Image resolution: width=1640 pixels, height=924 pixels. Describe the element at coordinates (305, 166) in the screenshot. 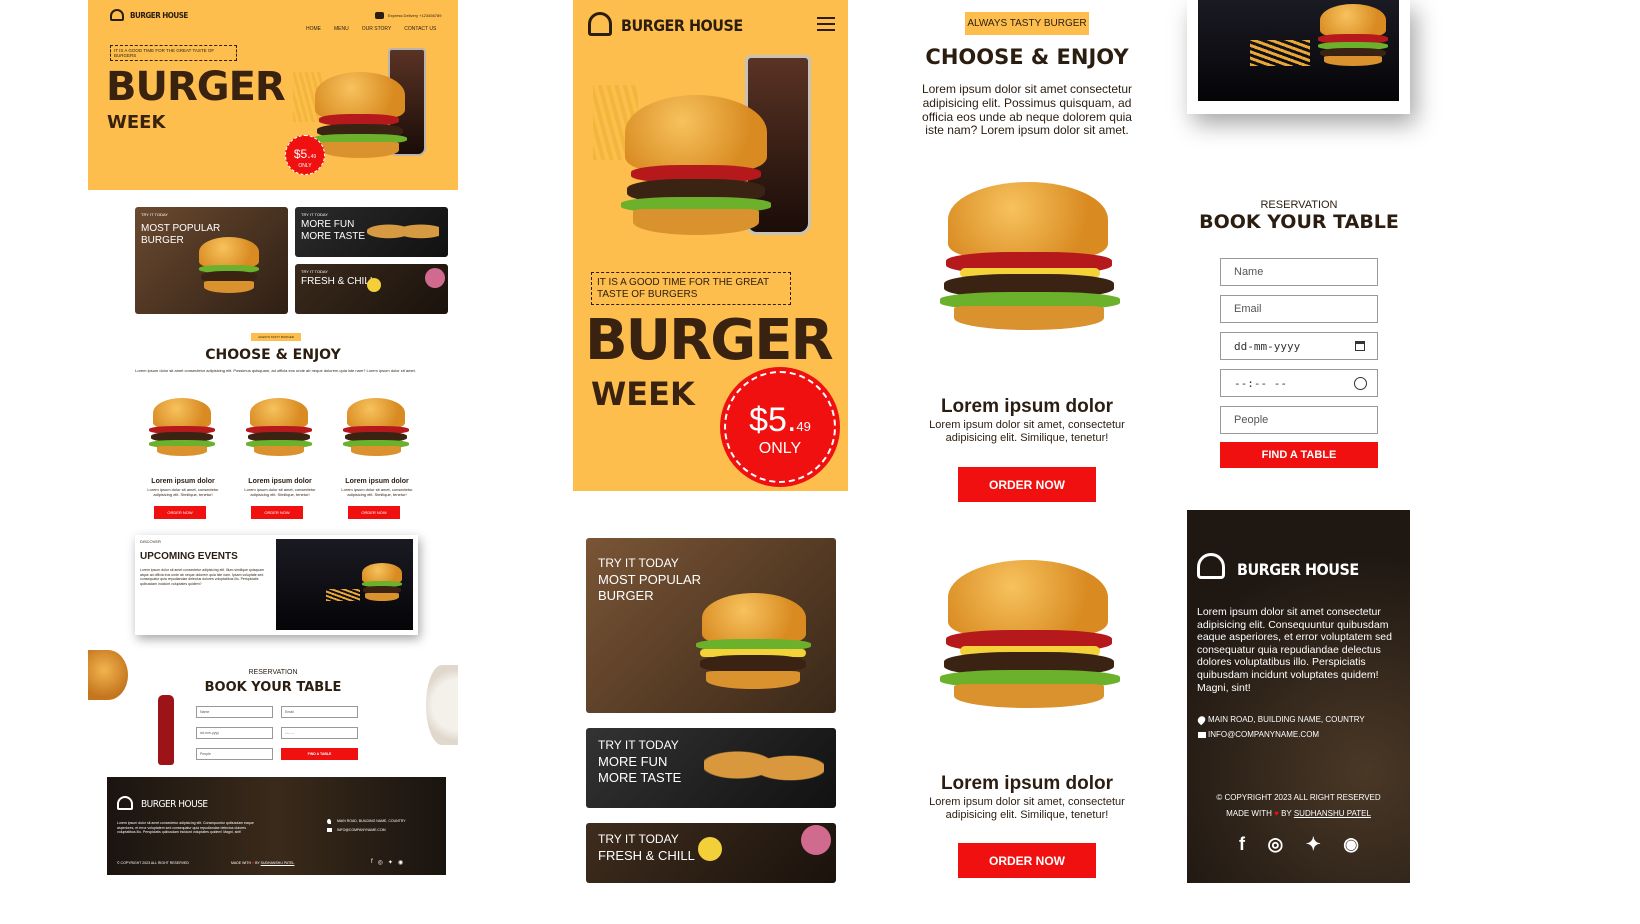

I see `price-note: ONLY` at that location.